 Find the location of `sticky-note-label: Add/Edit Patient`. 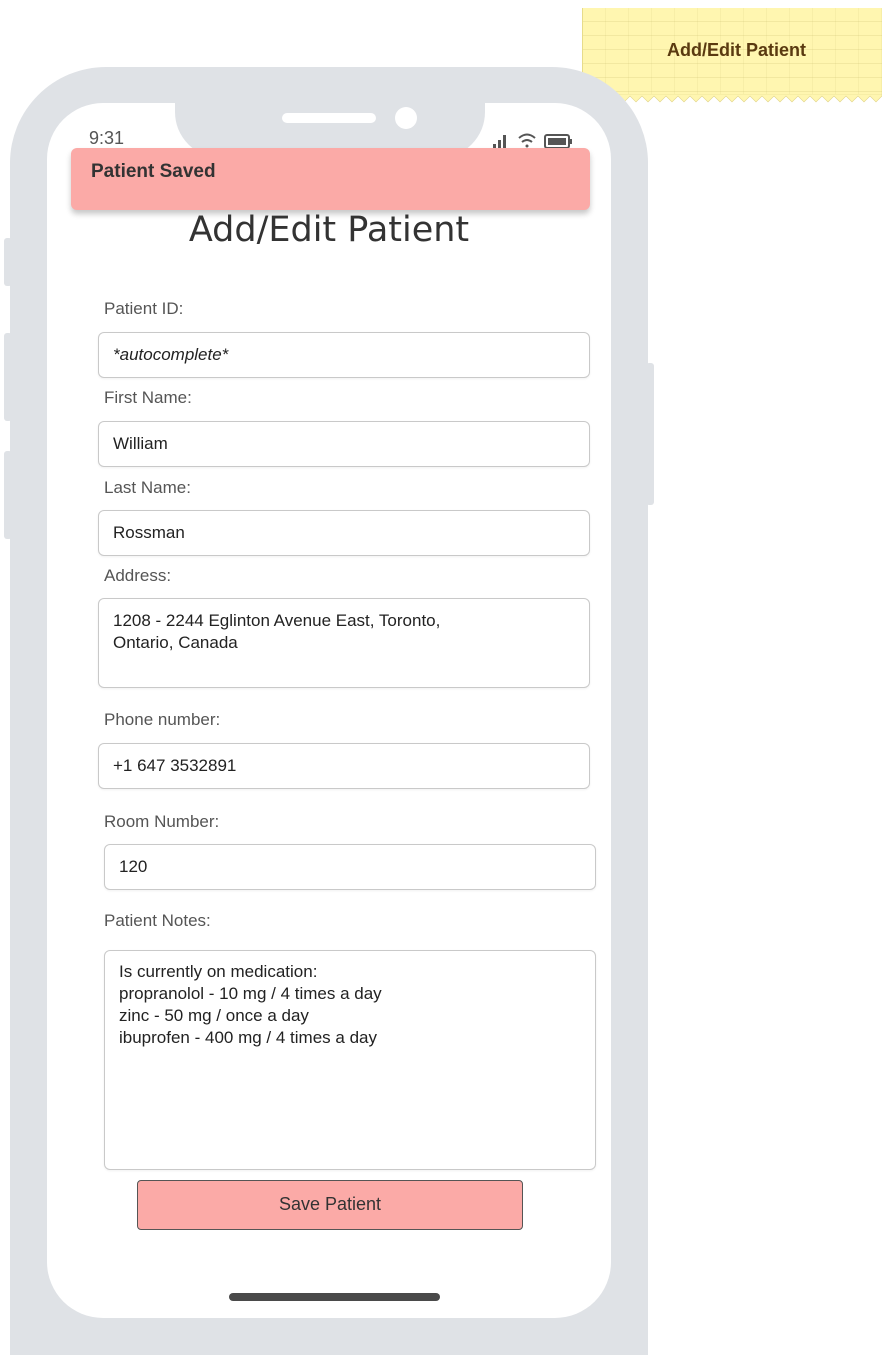

sticky-note-label: Add/Edit Patient is located at coordinates (736, 50).